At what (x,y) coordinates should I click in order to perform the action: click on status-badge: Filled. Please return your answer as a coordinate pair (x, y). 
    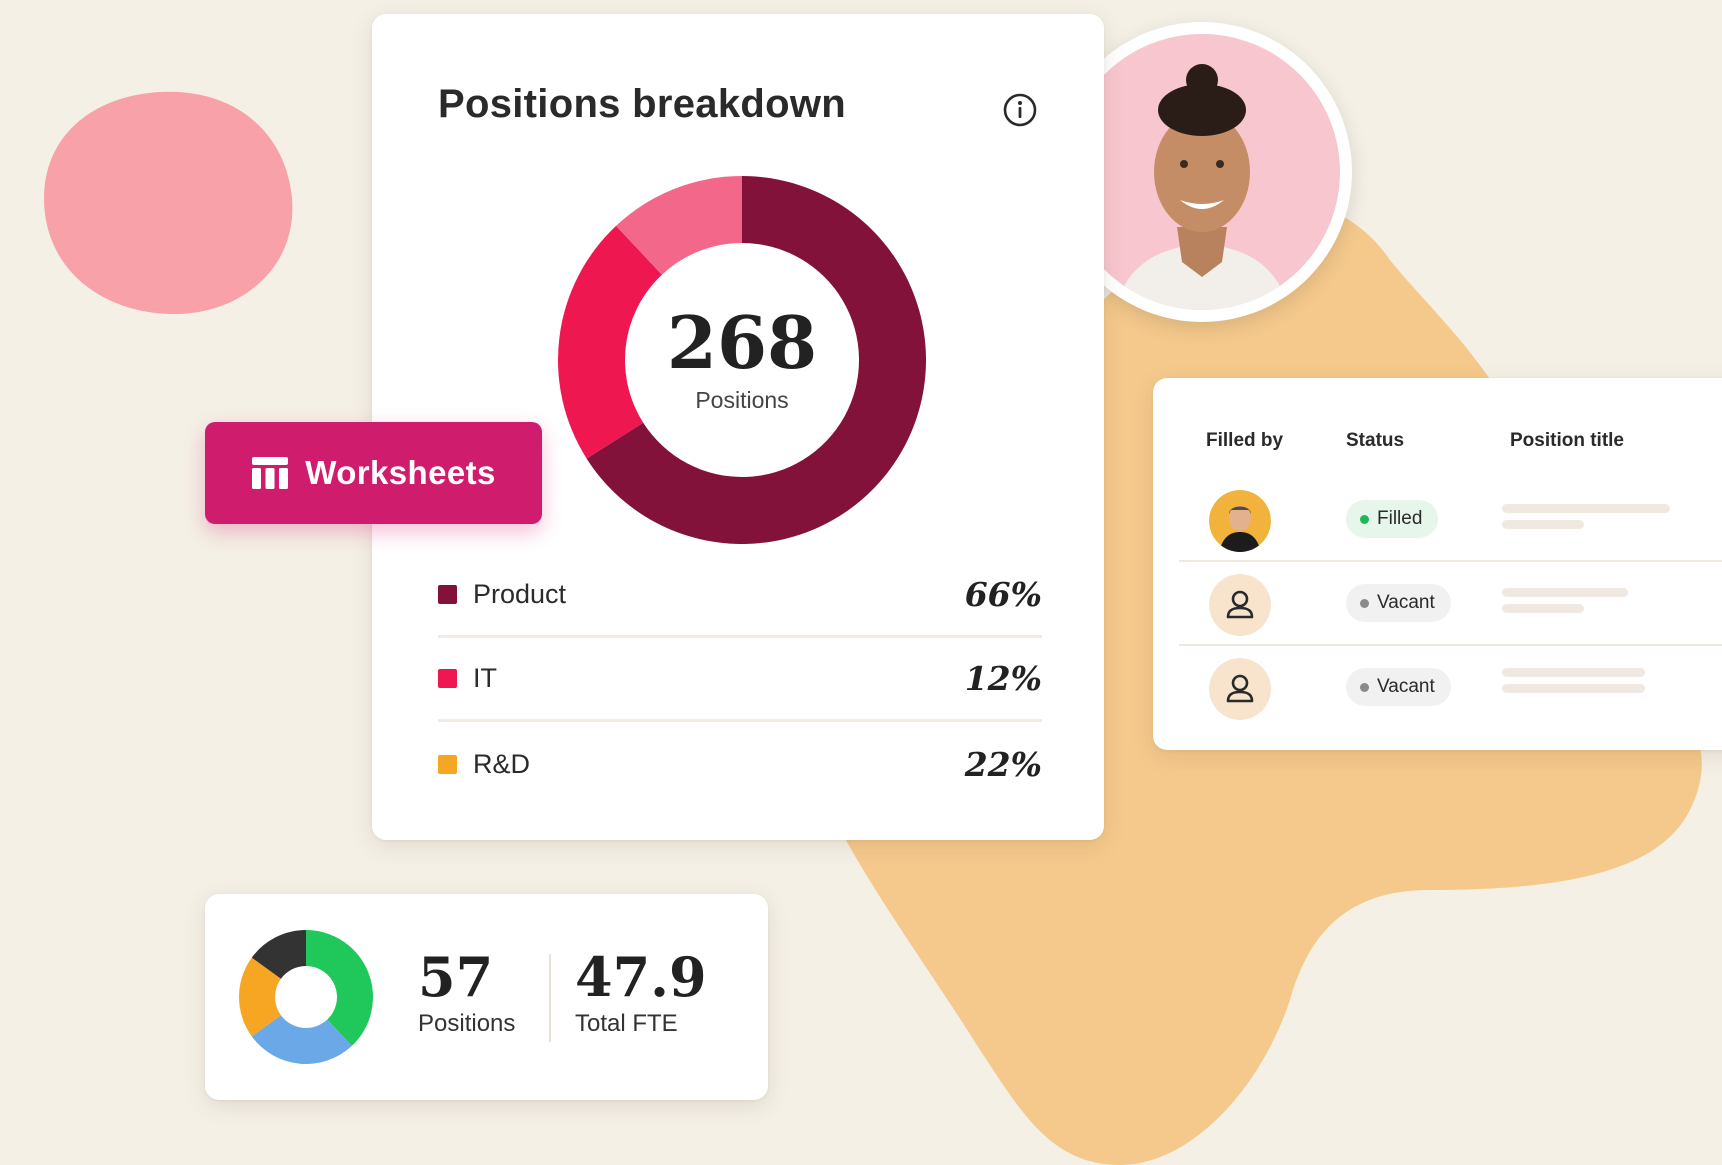
    Looking at the image, I should click on (1392, 519).